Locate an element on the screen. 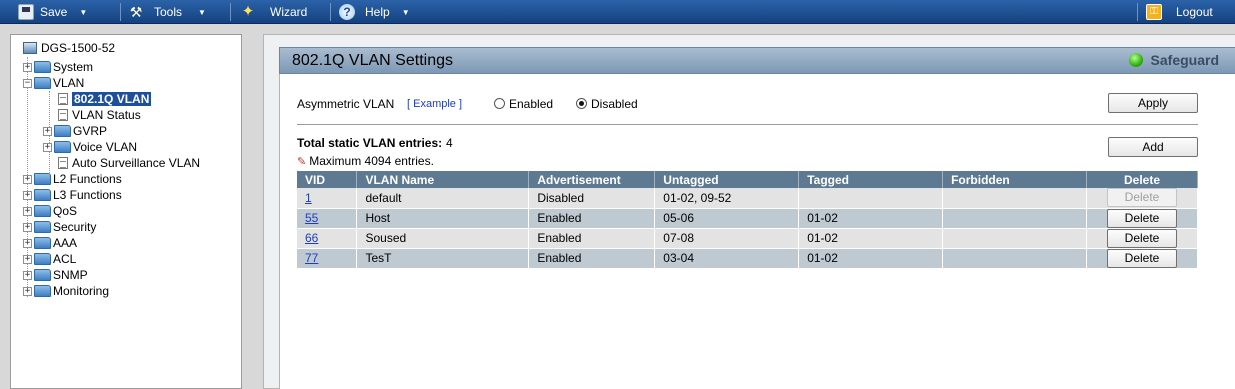 Image resolution: width=1235 pixels, height=389 pixels. tree-item-label: SNMP is located at coordinates (70, 275).